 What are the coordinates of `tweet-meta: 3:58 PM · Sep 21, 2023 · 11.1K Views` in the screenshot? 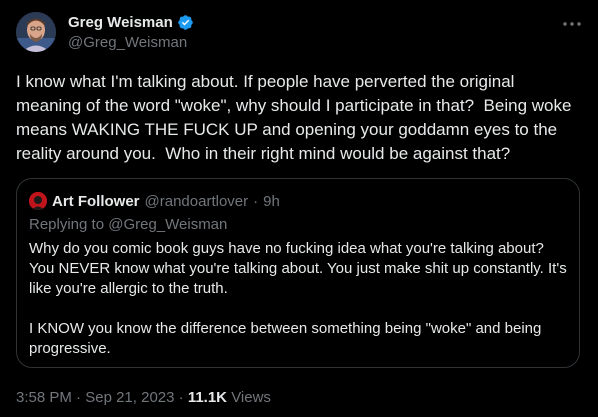 It's located at (143, 397).